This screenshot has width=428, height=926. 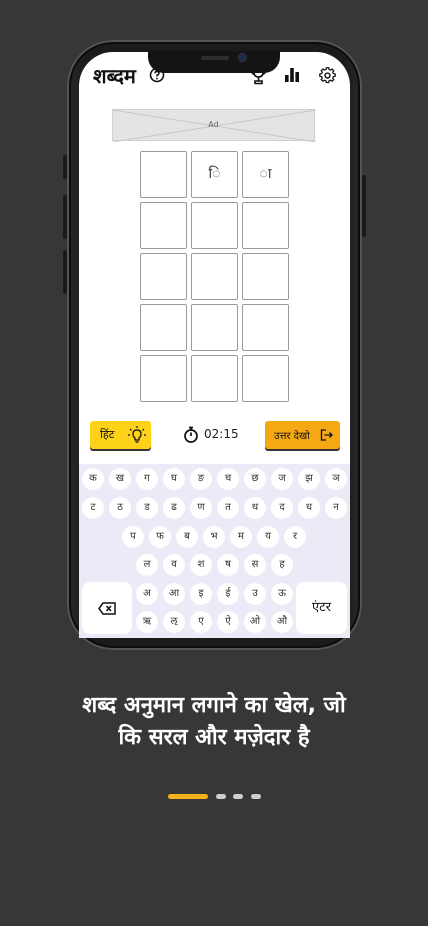 I want to click on power-button, so click(x=364, y=206).